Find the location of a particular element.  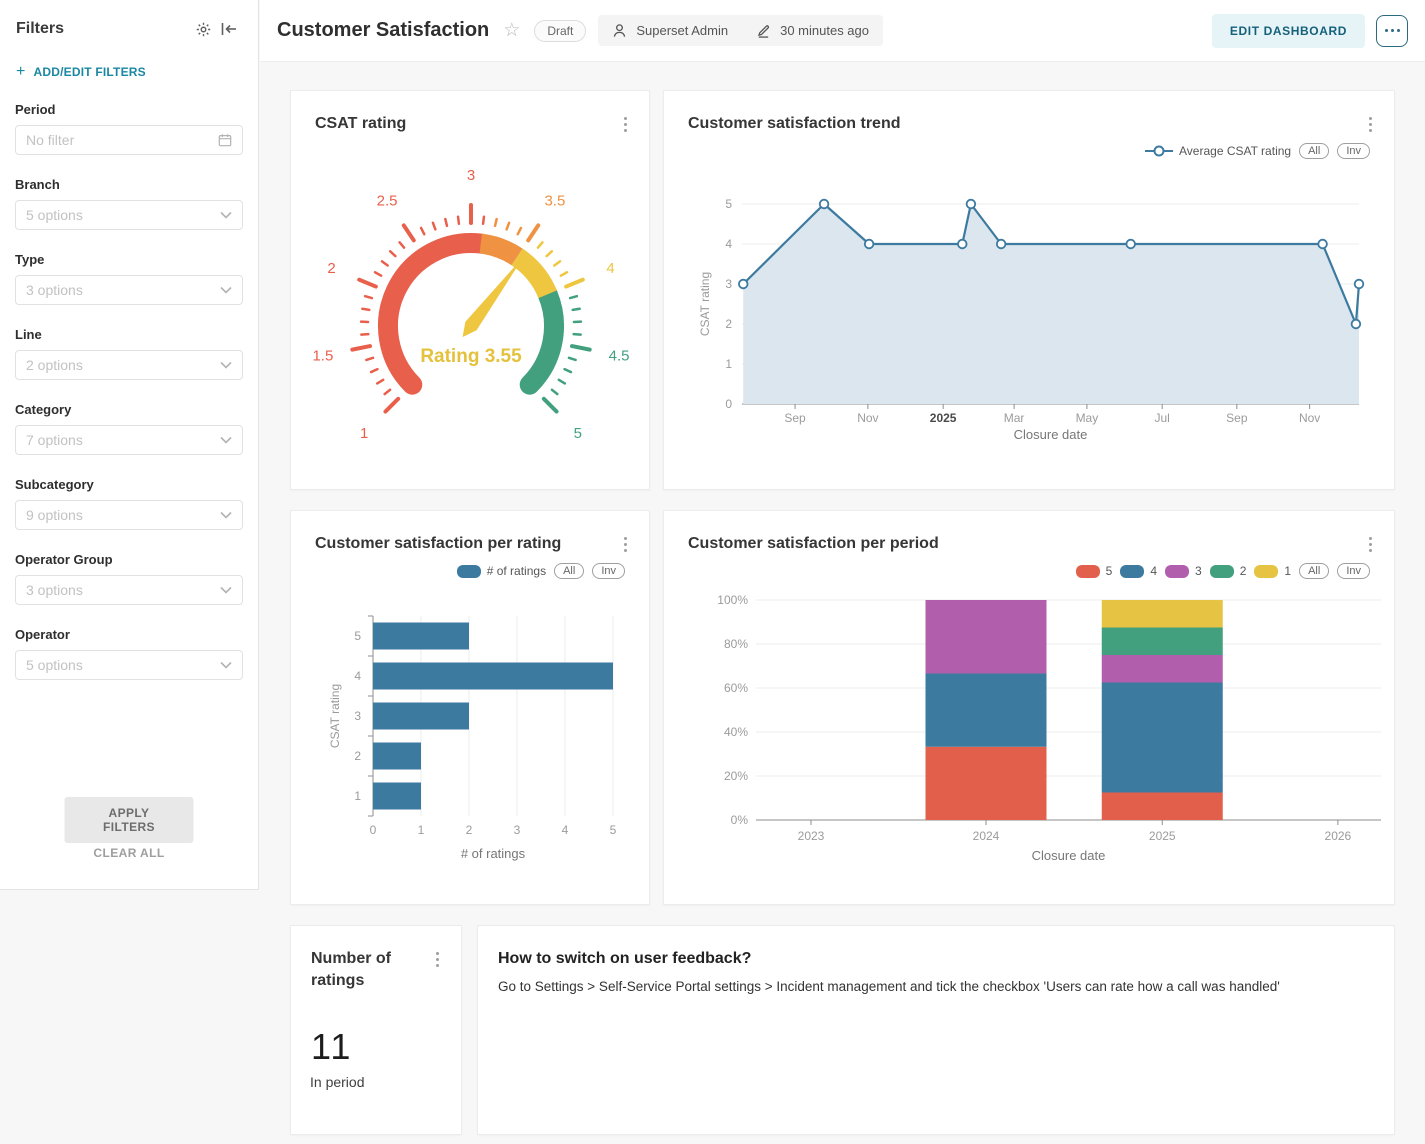

svg-text: 4 is located at coordinates (610, 268).